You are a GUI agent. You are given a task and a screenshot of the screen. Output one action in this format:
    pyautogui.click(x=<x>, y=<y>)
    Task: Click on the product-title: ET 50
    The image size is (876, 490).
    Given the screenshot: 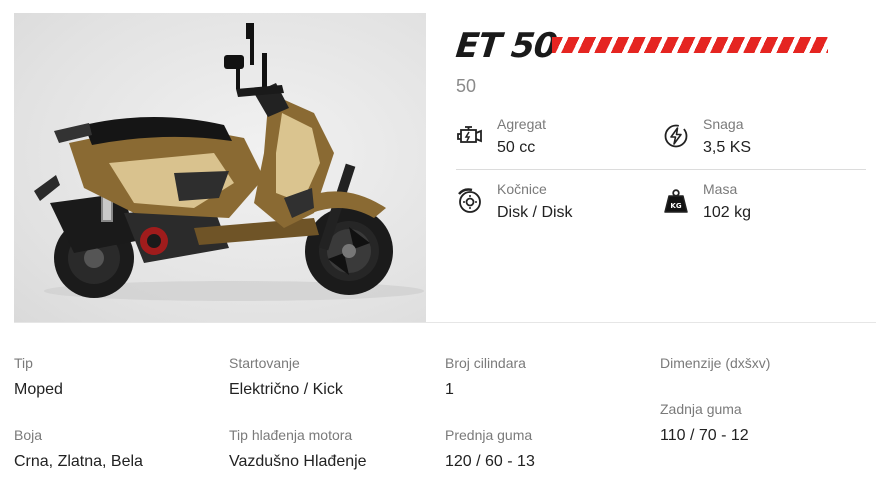 What is the action you would take?
    pyautogui.click(x=506, y=46)
    